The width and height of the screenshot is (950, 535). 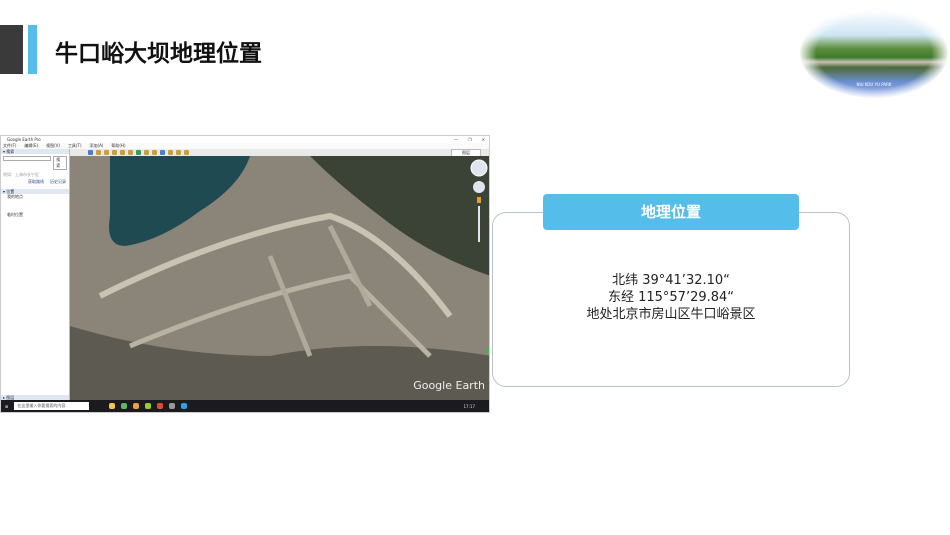 I want to click on lake-landscape-image: NIU KOU YU PARK, so click(x=874, y=53).